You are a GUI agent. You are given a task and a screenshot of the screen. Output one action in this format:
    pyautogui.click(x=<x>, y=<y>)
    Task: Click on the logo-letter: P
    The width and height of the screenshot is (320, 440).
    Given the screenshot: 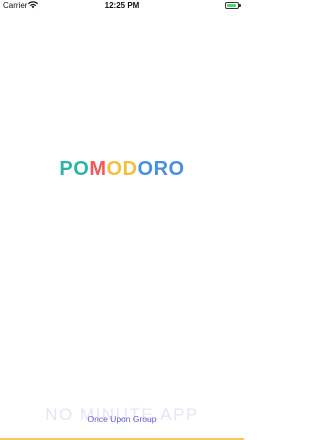 What is the action you would take?
    pyautogui.click(x=66, y=169)
    